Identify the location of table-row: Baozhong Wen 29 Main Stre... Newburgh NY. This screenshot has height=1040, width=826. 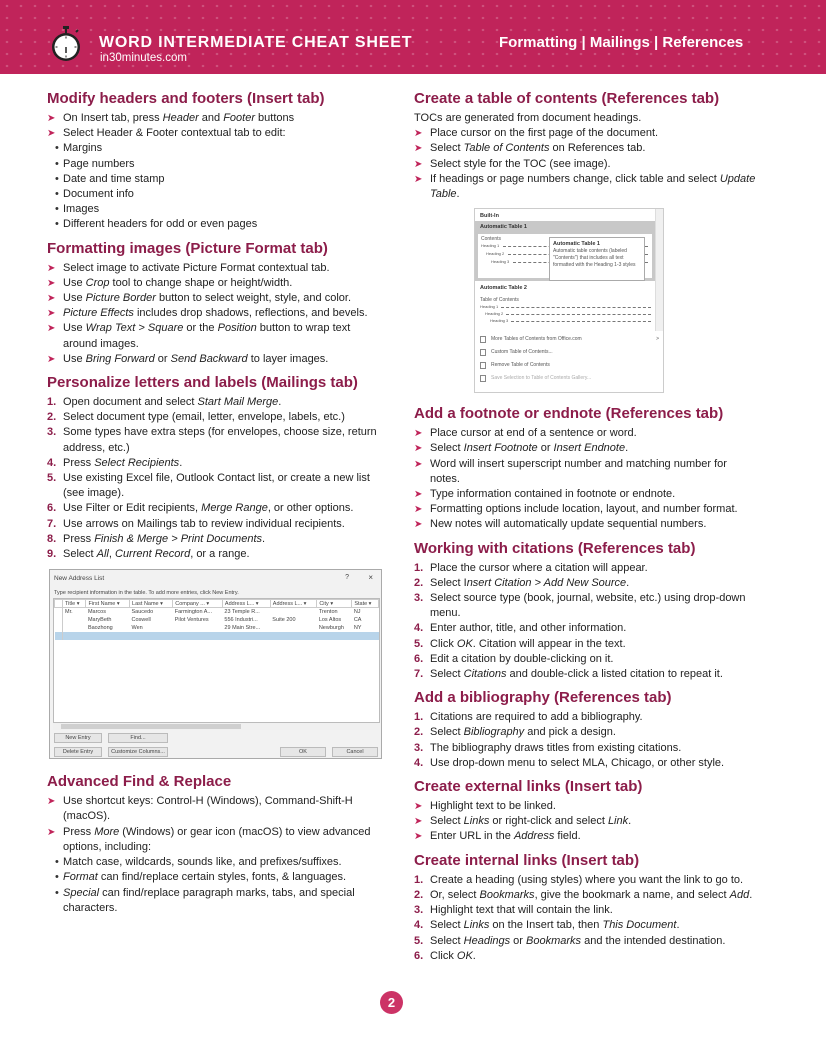
(216, 627).